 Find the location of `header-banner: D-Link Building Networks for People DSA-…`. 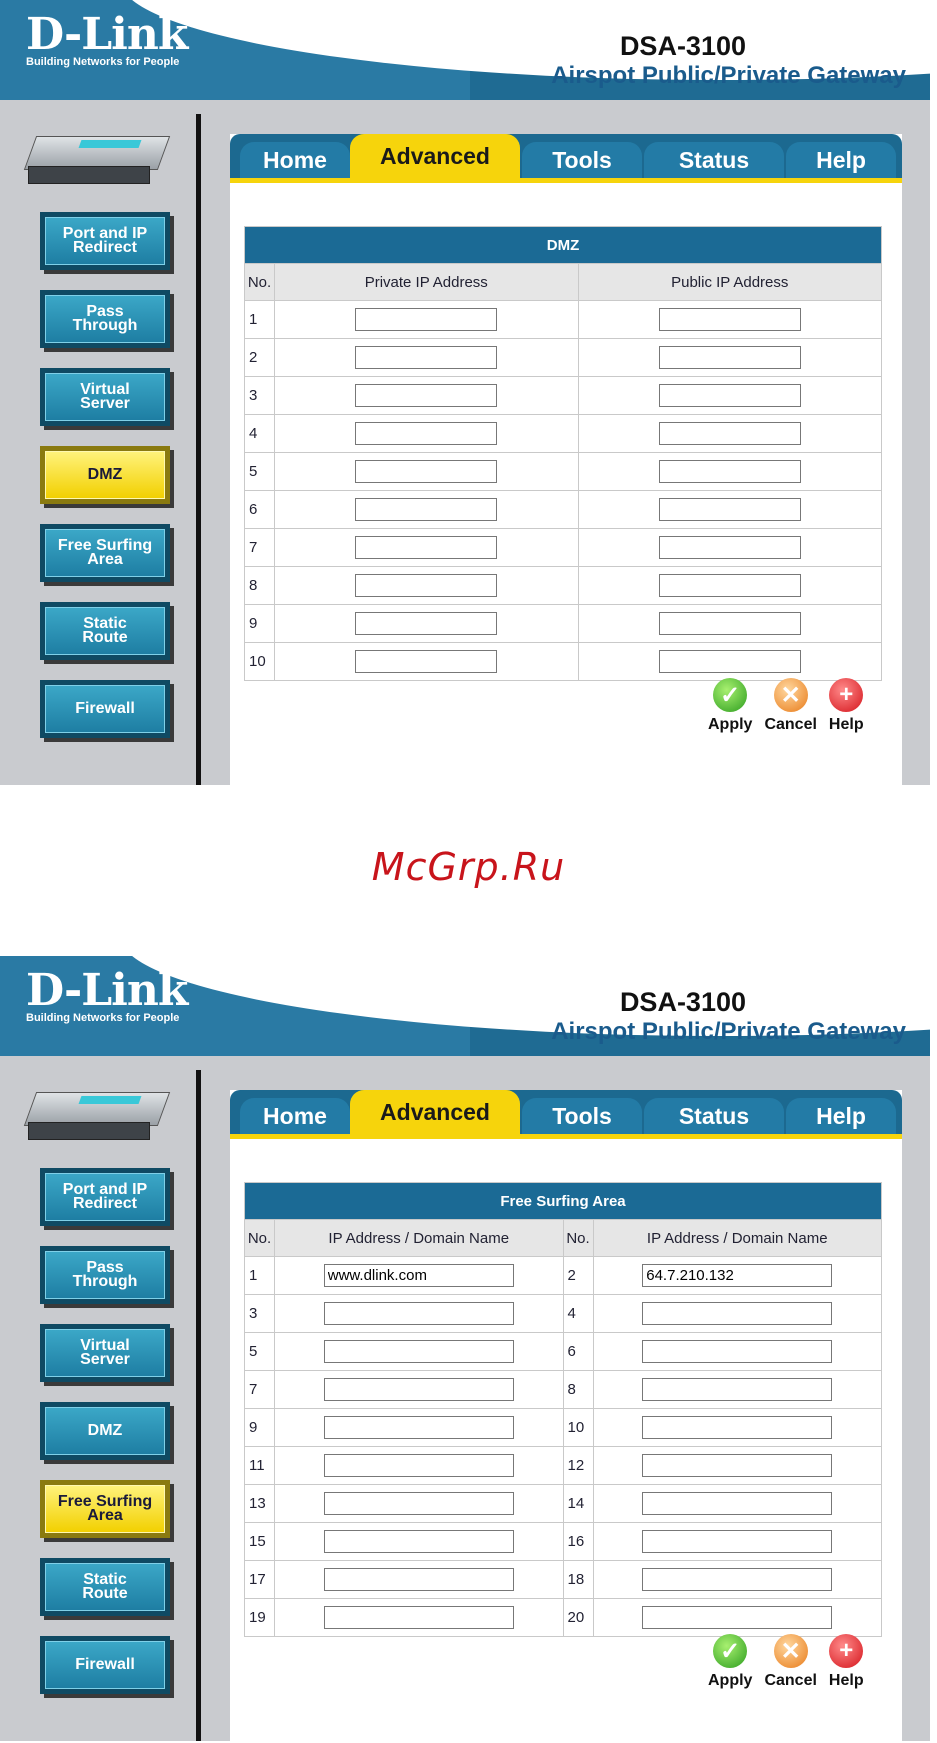

header-banner: D-Link Building Networks for People DSA-… is located at coordinates (465, 1011).